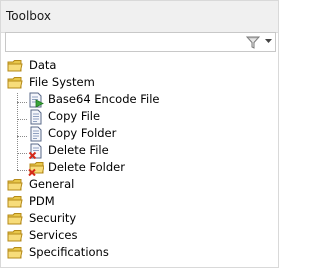 The image size is (320, 269). I want to click on tree-item-label: General, so click(52, 184).